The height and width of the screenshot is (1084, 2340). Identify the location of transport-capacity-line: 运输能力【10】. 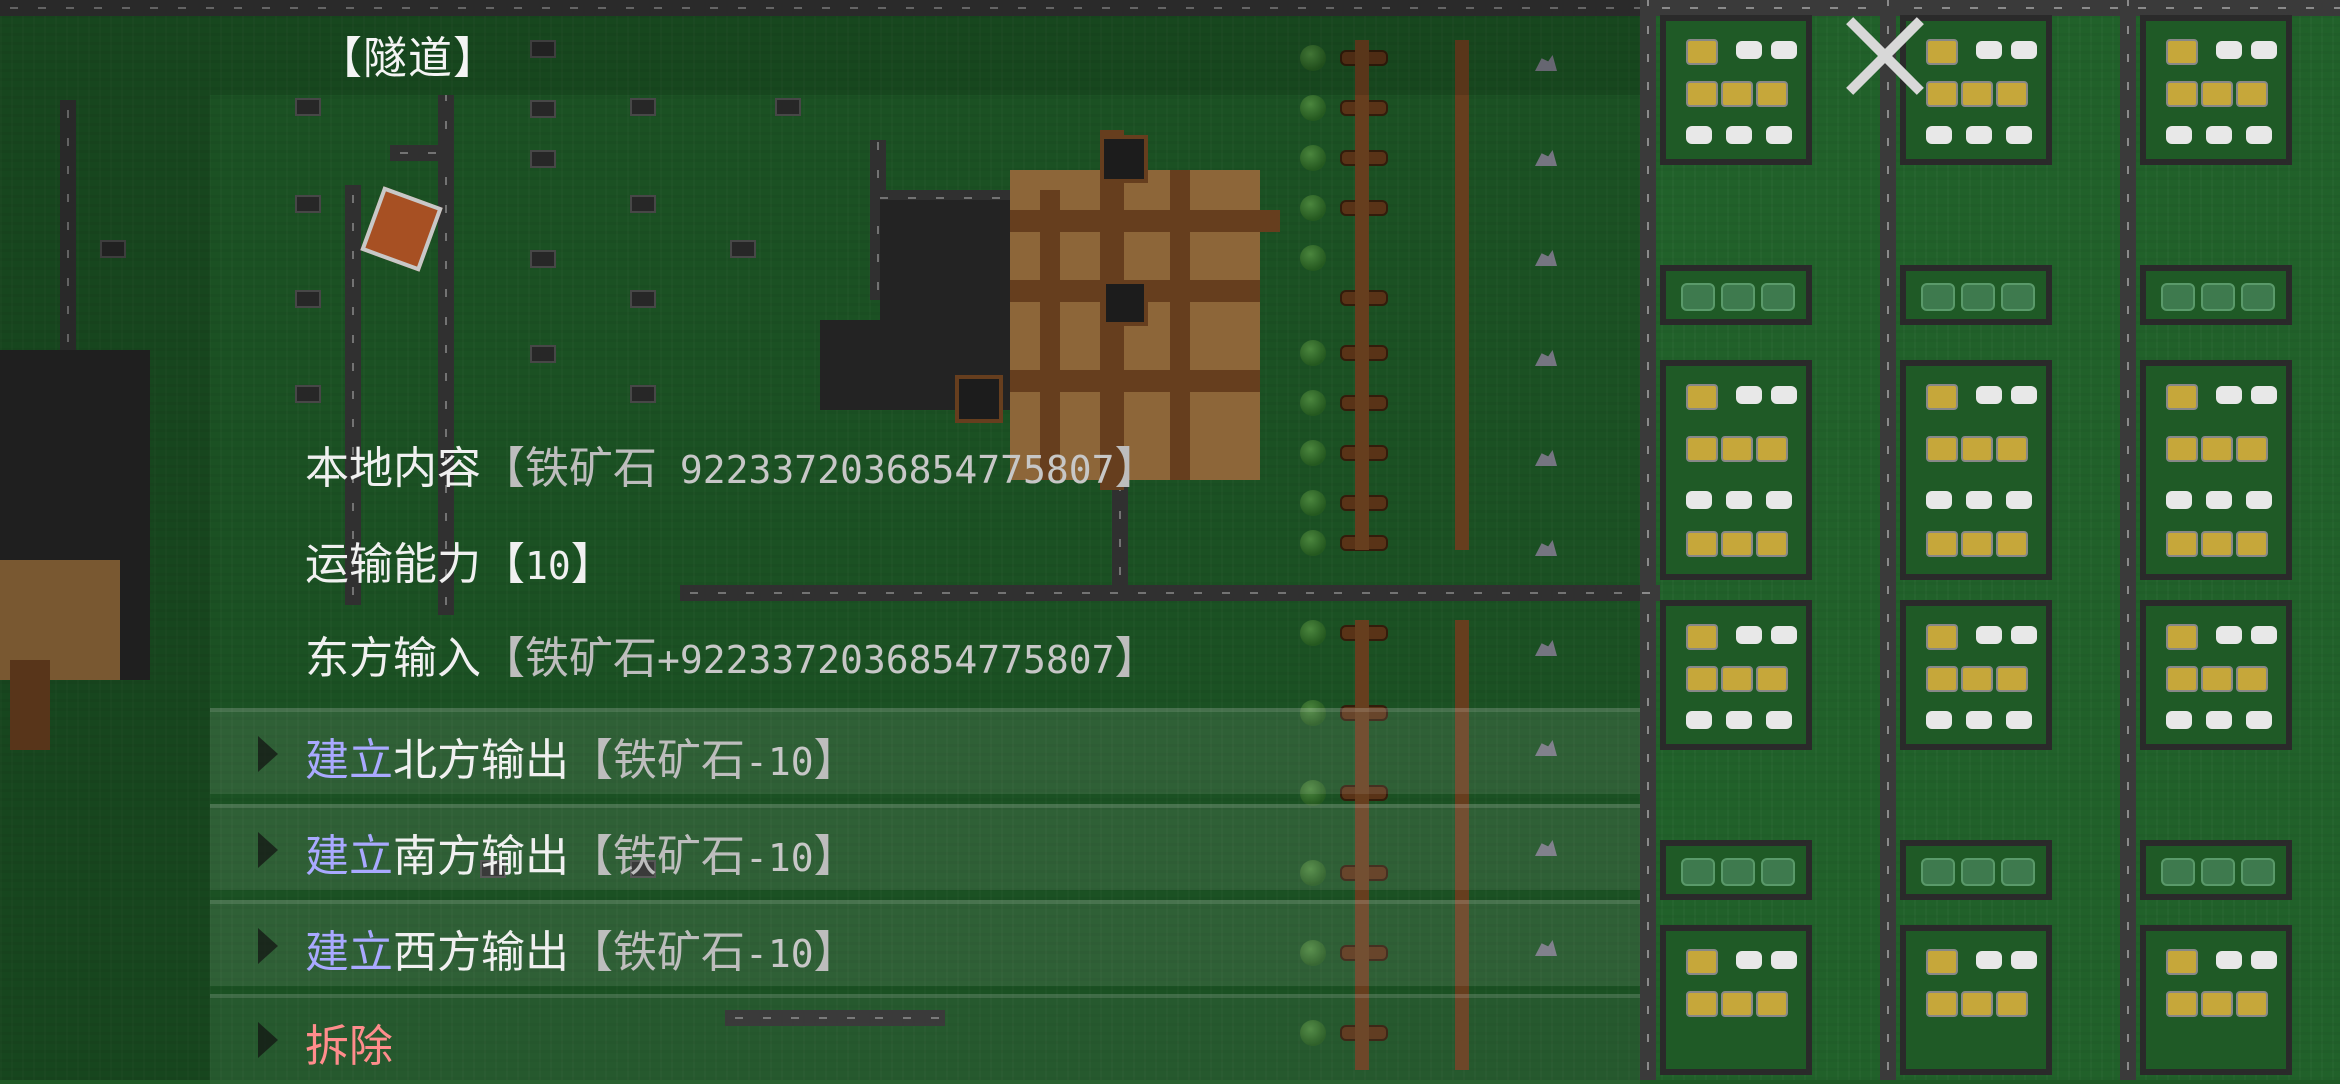
(460, 560).